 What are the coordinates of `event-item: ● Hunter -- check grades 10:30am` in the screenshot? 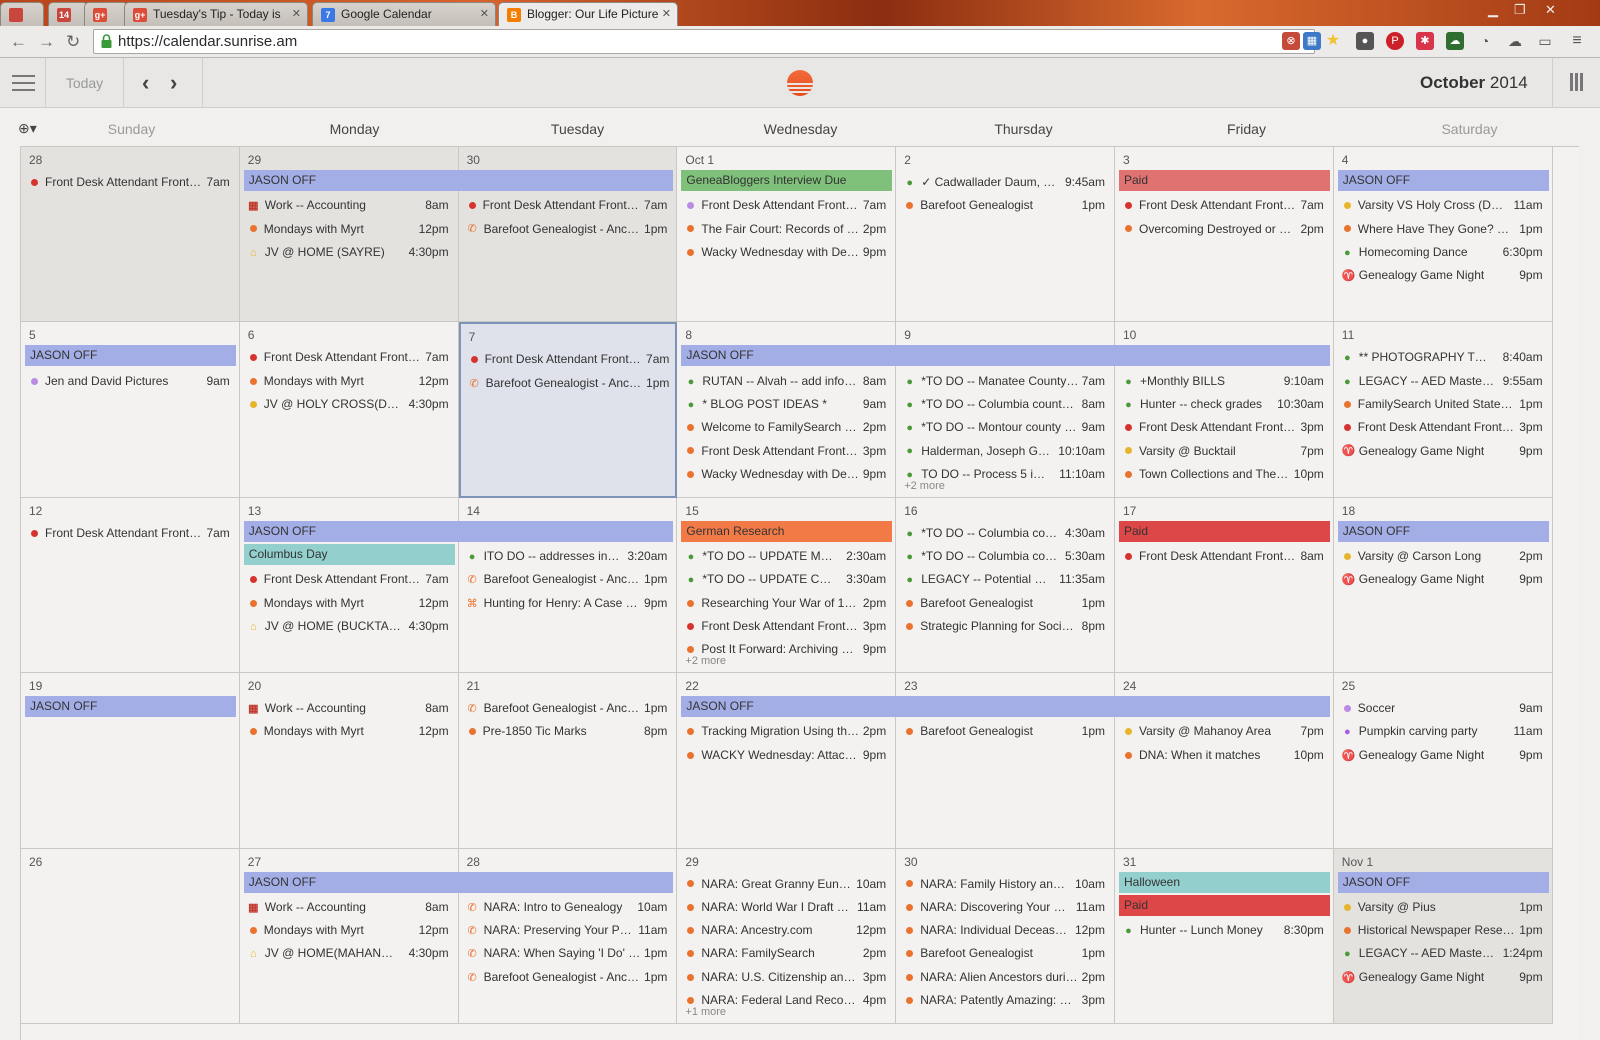 It's located at (1224, 404).